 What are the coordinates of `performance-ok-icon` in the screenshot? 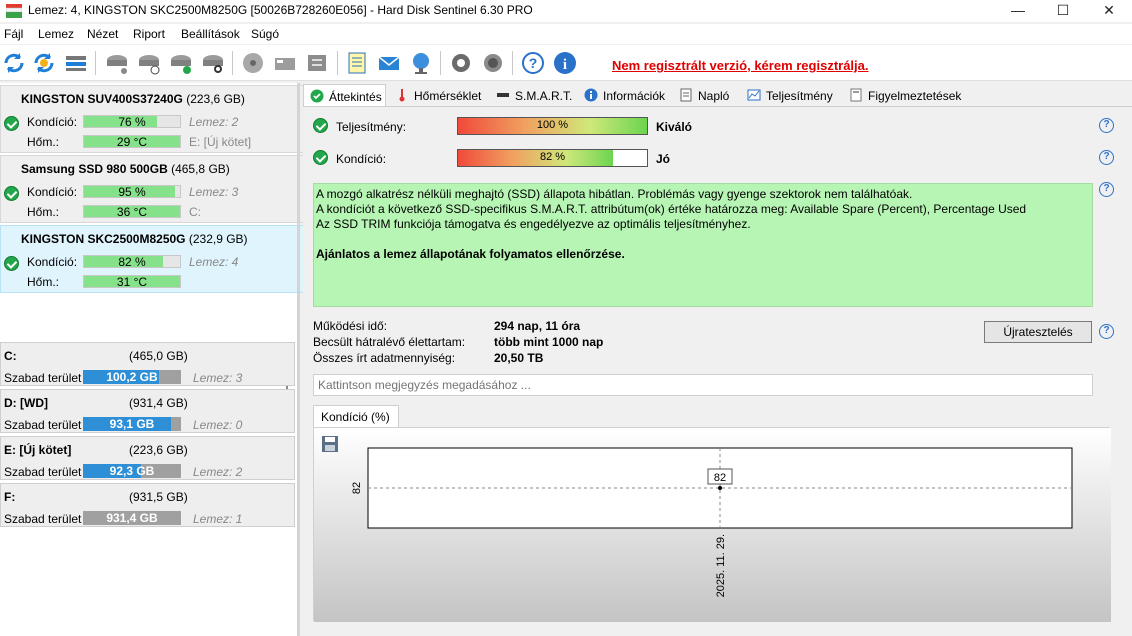 It's located at (320, 125).